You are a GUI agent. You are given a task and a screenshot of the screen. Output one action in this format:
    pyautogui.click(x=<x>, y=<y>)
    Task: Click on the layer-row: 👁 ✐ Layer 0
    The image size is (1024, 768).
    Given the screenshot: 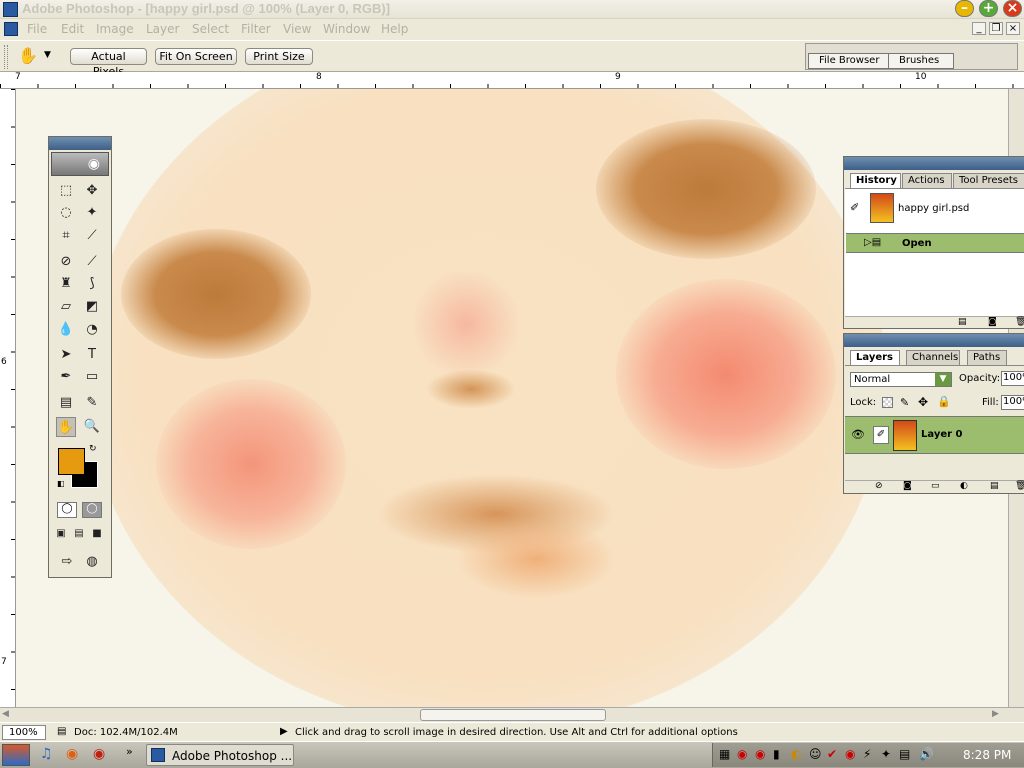 What is the action you would take?
    pyautogui.click(x=934, y=435)
    